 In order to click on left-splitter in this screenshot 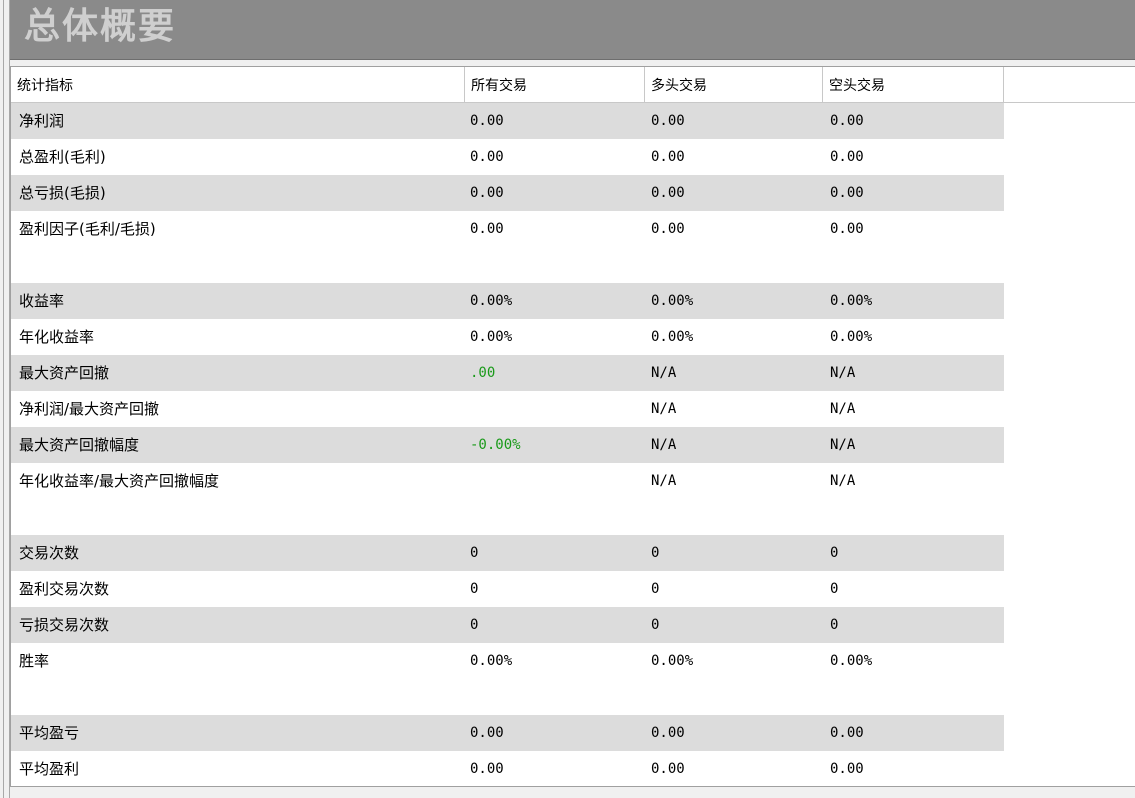, I will do `click(5, 399)`.